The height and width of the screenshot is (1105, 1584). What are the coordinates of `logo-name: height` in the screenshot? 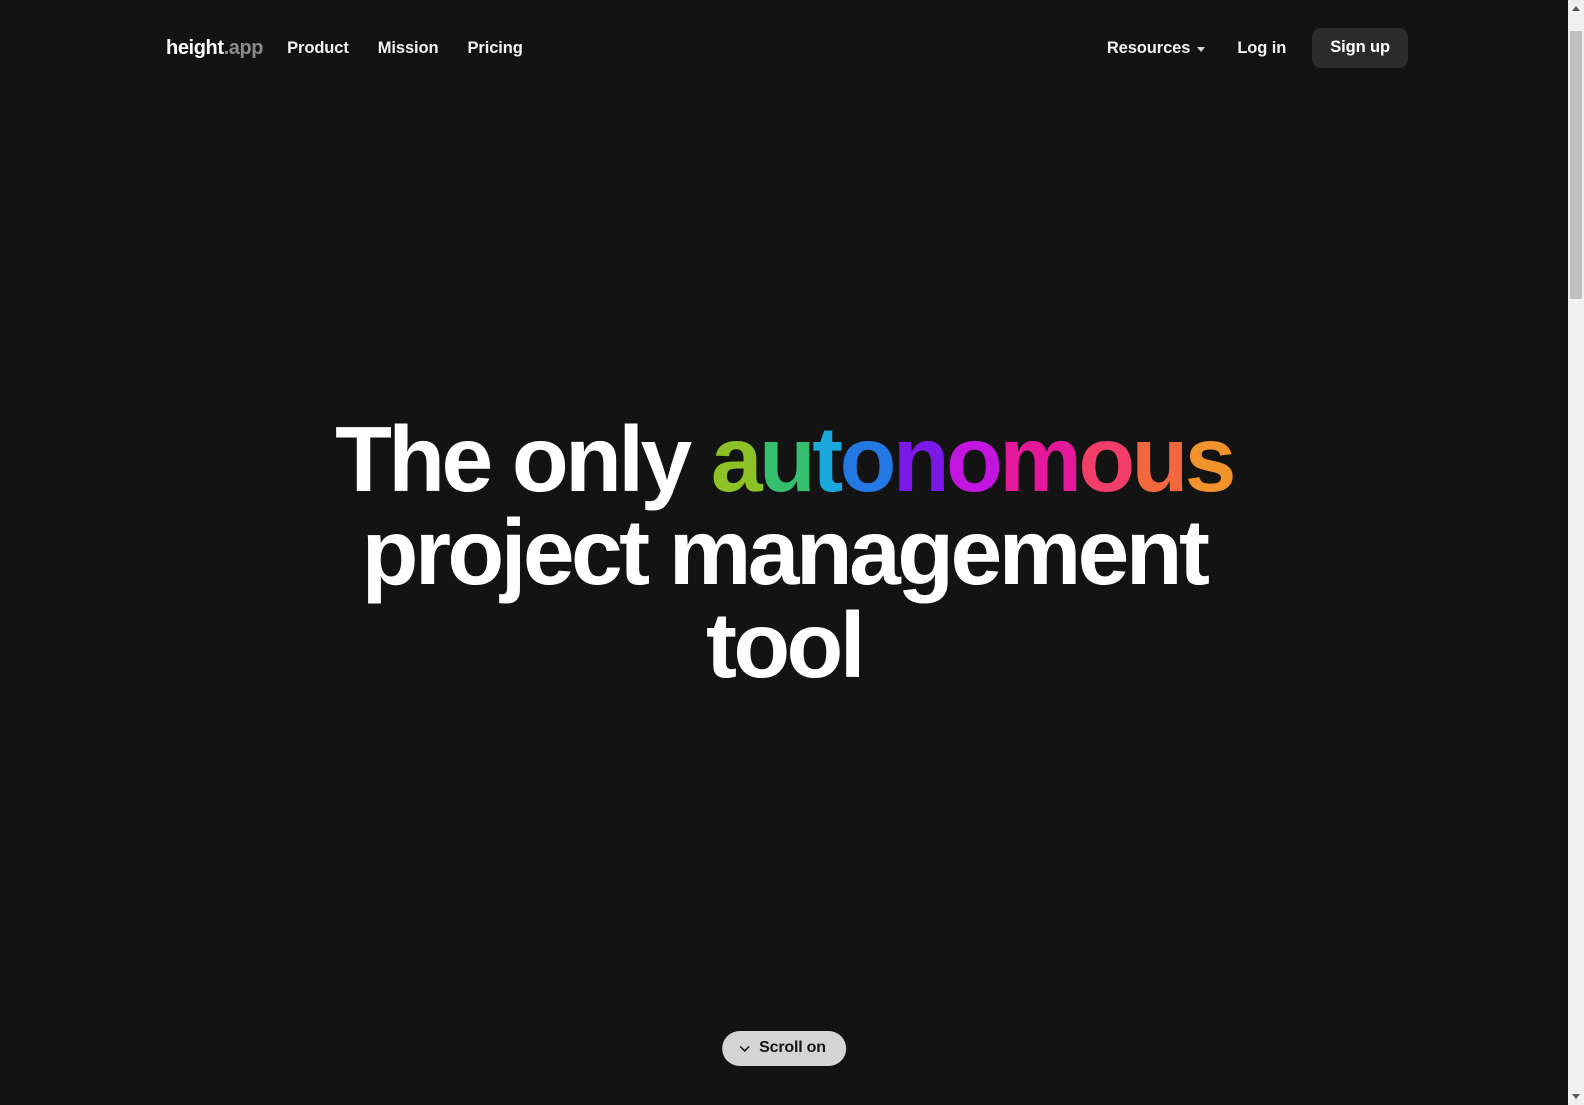 It's located at (195, 47).